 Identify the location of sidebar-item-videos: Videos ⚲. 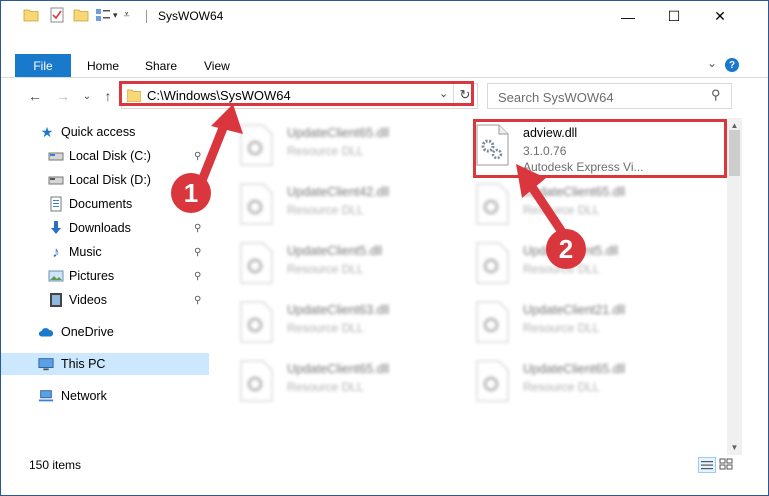
(105, 300).